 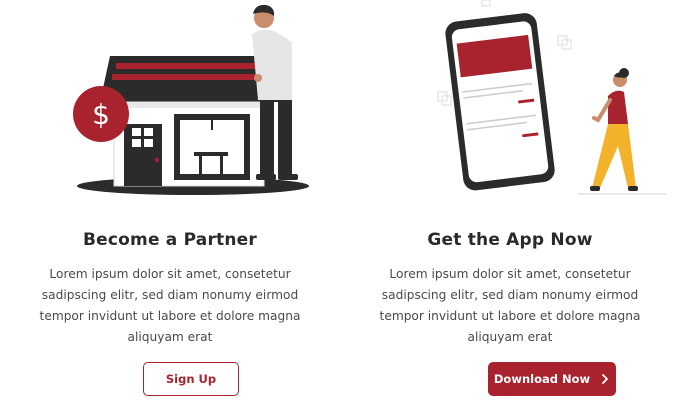 I want to click on sign-up-label: Sign Up, so click(x=191, y=379).